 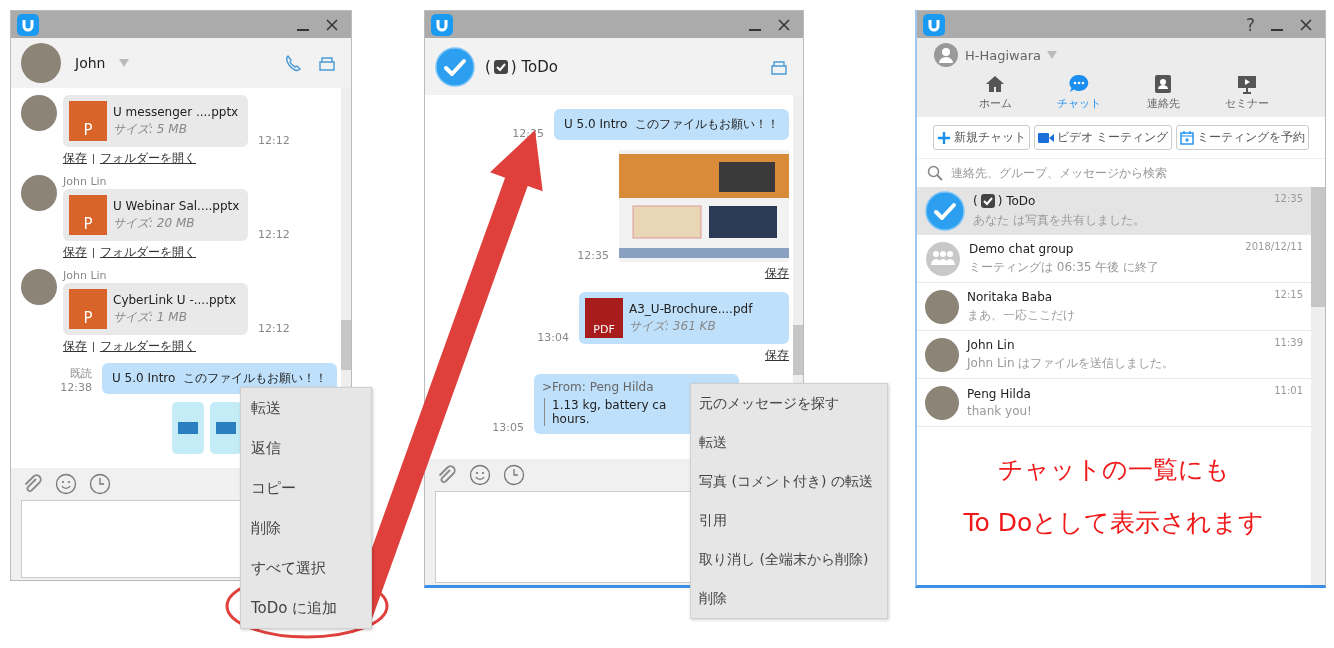 What do you see at coordinates (593, 255) in the screenshot?
I see `message-time: 12:35` at bounding box center [593, 255].